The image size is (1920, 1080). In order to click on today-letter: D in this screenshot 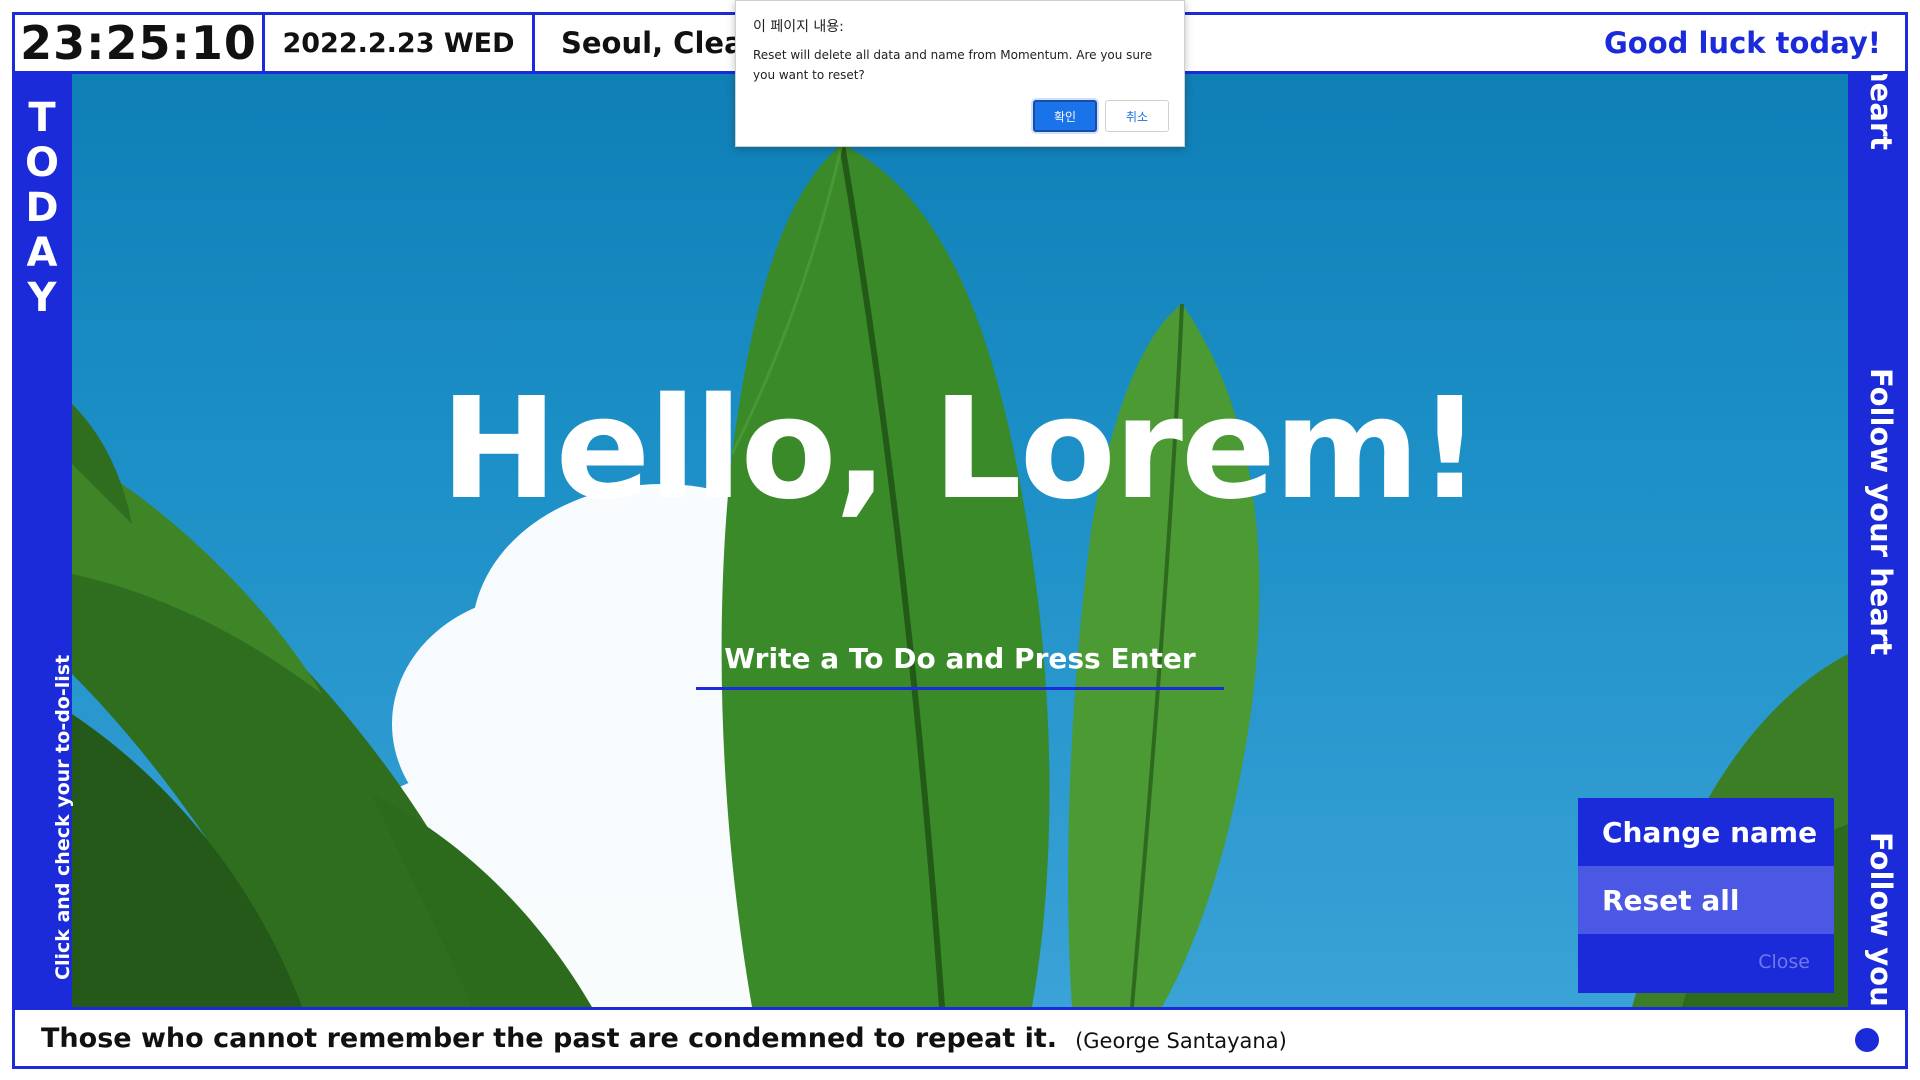, I will do `click(42, 208)`.